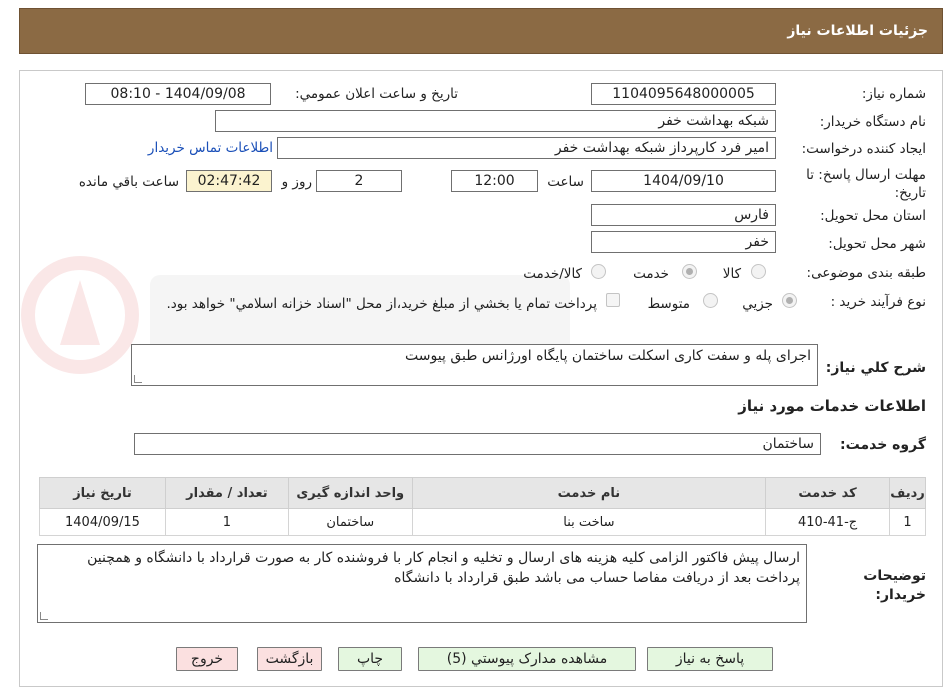 The image size is (944, 691). Describe the element at coordinates (894, 585) in the screenshot. I see `buyer-notes-label: توضيحات خريدار:` at that location.